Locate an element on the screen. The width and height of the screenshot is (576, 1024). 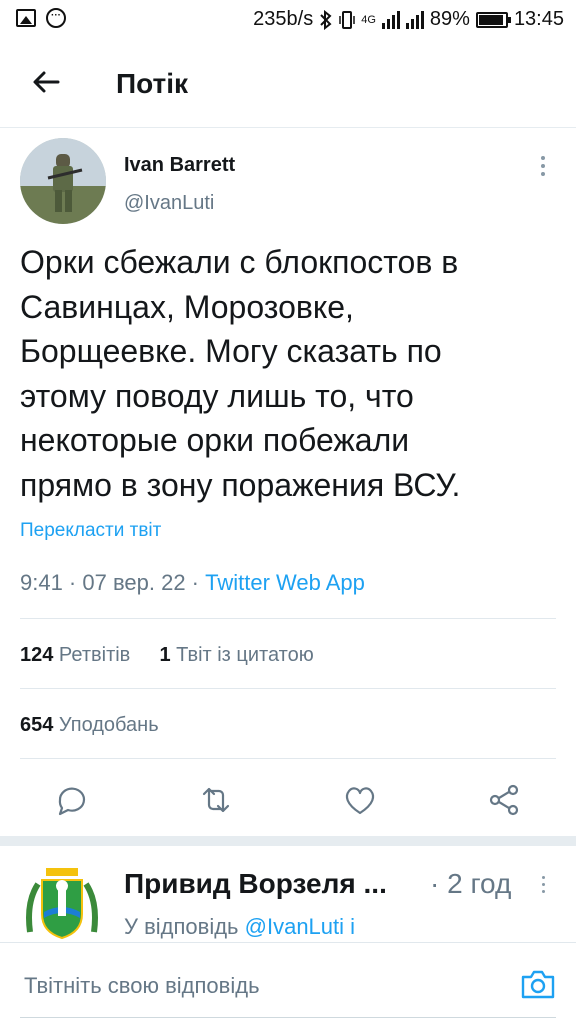
avatar-image is located at coordinates (63, 181).